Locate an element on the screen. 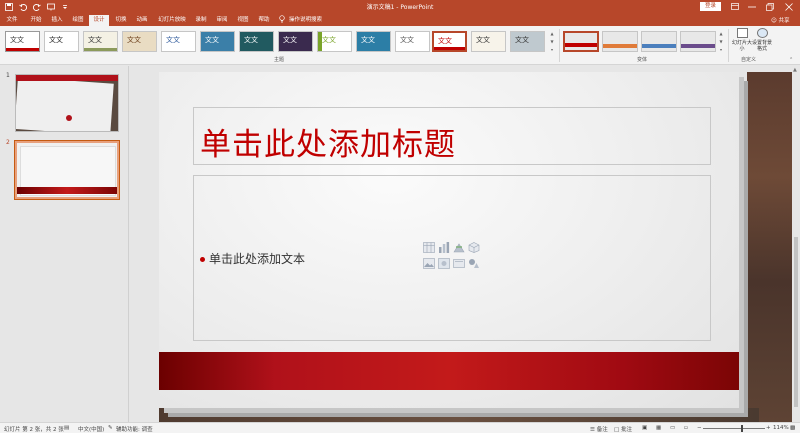 The width and height of the screenshot is (800, 433). theme-thumb-9: 文文 is located at coordinates (334, 41).